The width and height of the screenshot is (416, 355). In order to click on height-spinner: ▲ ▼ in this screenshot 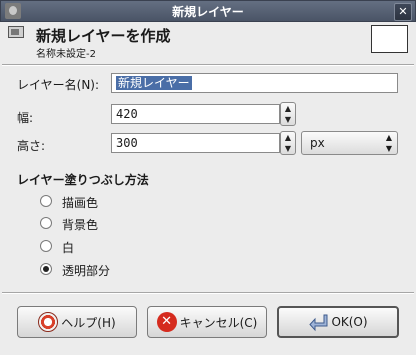, I will do `click(288, 143)`.